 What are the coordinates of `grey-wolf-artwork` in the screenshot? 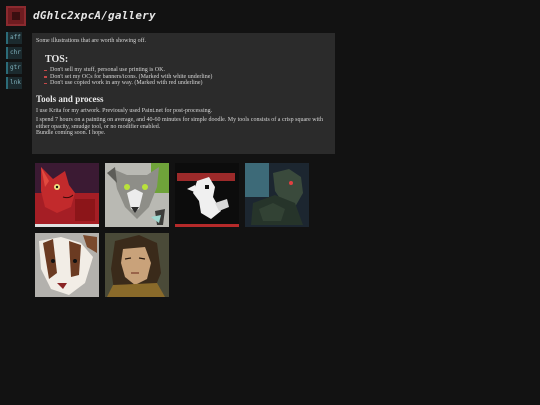 It's located at (137, 195).